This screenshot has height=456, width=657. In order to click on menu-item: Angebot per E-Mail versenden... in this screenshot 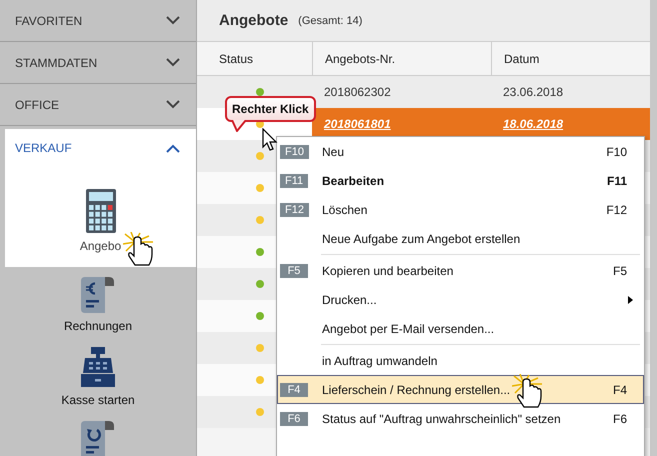, I will do `click(460, 328)`.